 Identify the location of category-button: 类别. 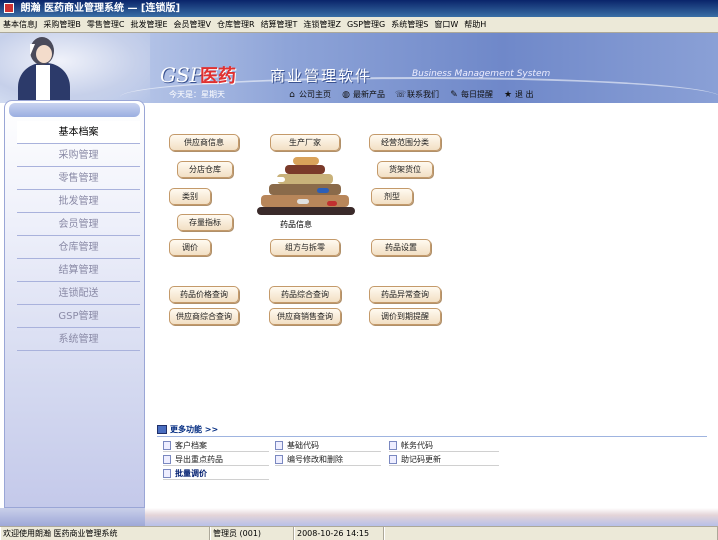
(190, 196).